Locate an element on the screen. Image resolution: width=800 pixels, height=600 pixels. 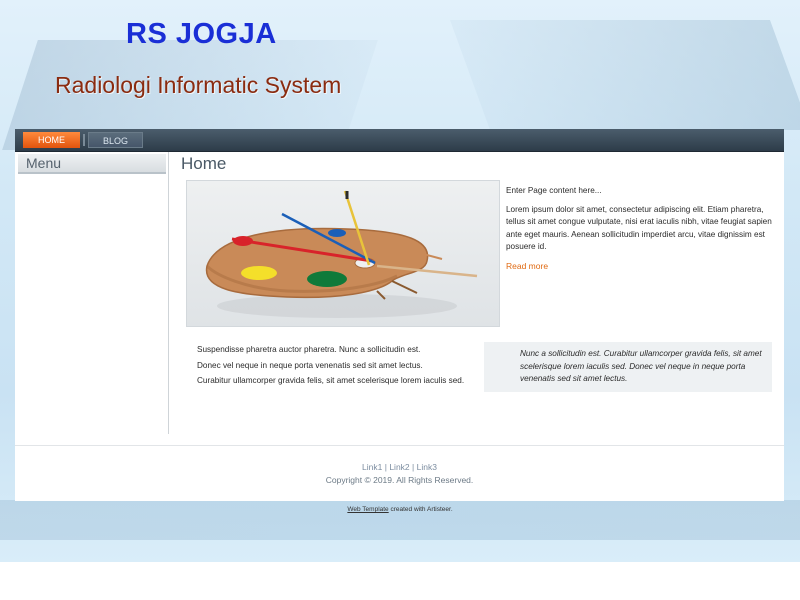
nav-home: HOME is located at coordinates (51, 140).